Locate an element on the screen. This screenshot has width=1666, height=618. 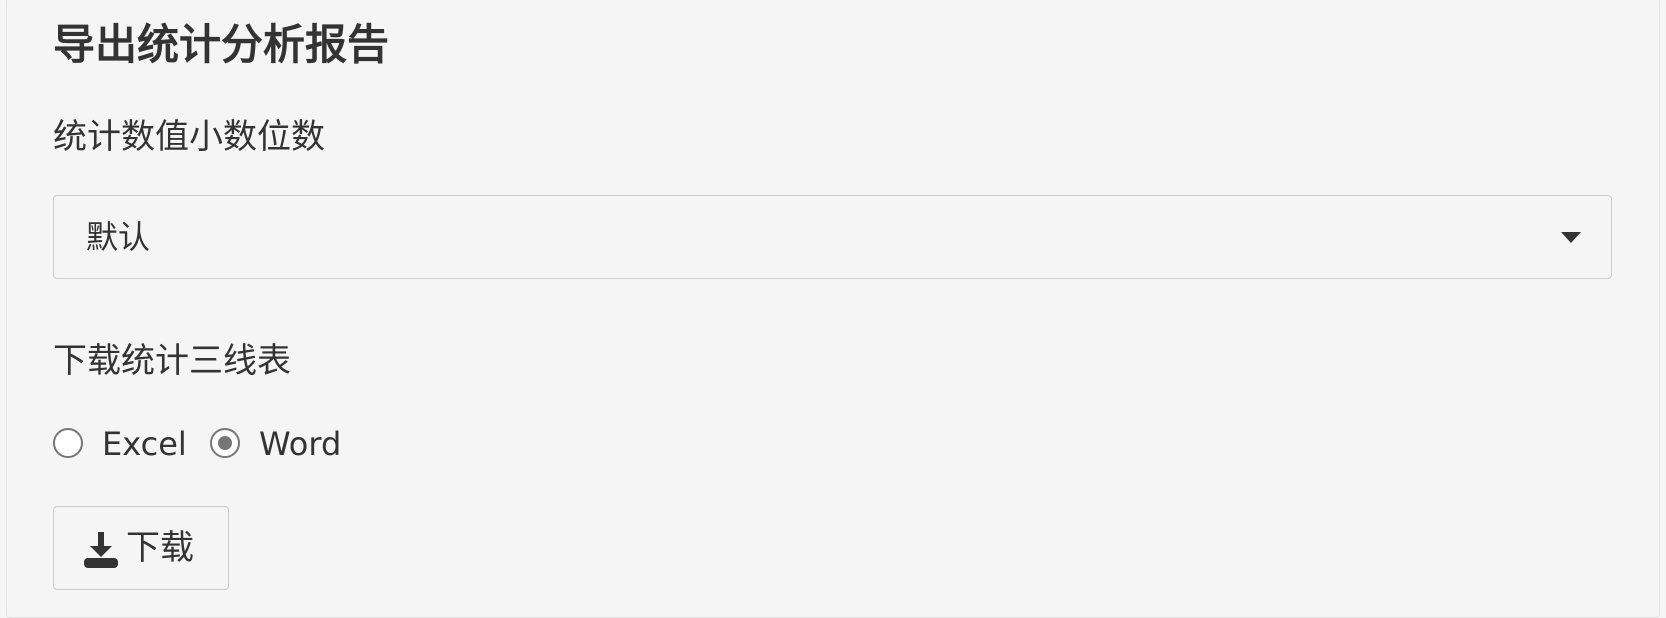
table-download-label: 下载统计三线表 is located at coordinates (172, 361).